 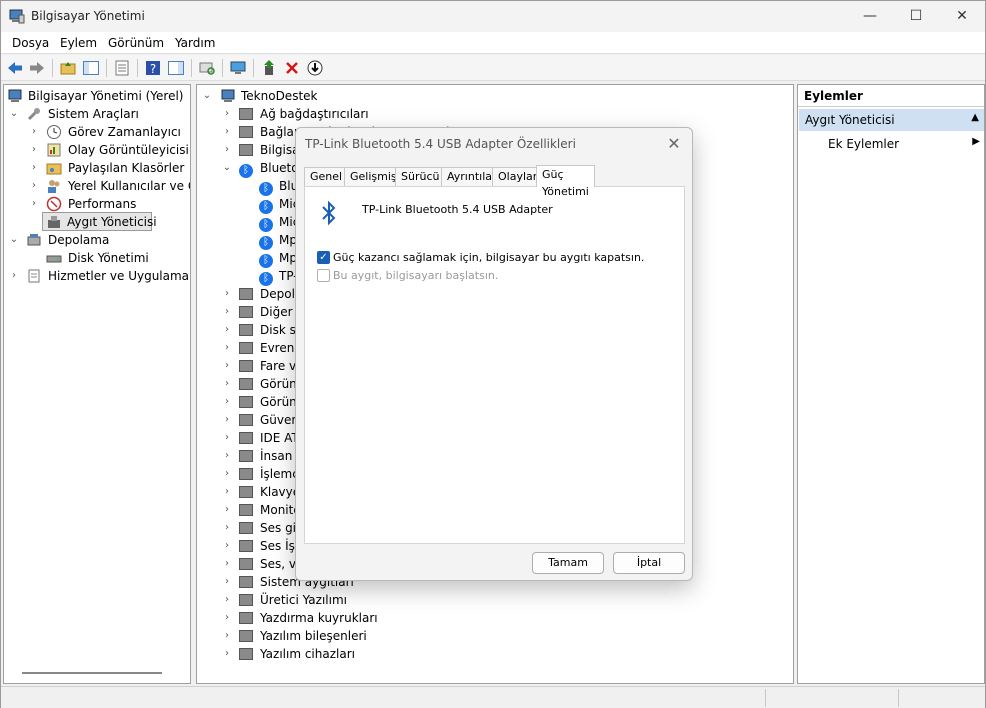 I want to click on cancel-button: İptal, so click(x=649, y=563).